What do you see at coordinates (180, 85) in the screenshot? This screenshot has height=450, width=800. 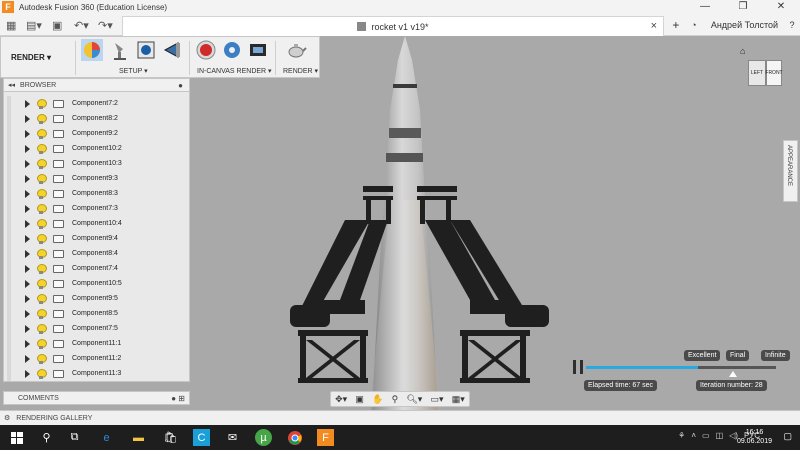 I see `pin-icon: ●` at bounding box center [180, 85].